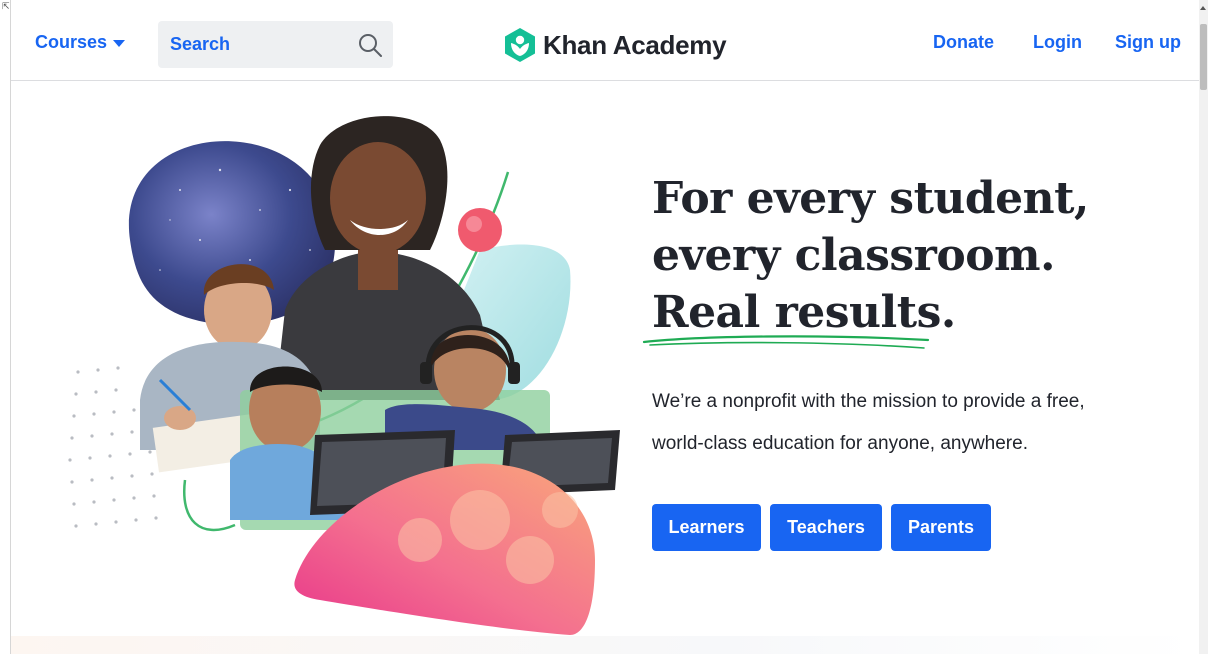 Image resolution: width=1208 pixels, height=654 pixels. I want to click on headline-line-1: For every student,, so click(870, 198).